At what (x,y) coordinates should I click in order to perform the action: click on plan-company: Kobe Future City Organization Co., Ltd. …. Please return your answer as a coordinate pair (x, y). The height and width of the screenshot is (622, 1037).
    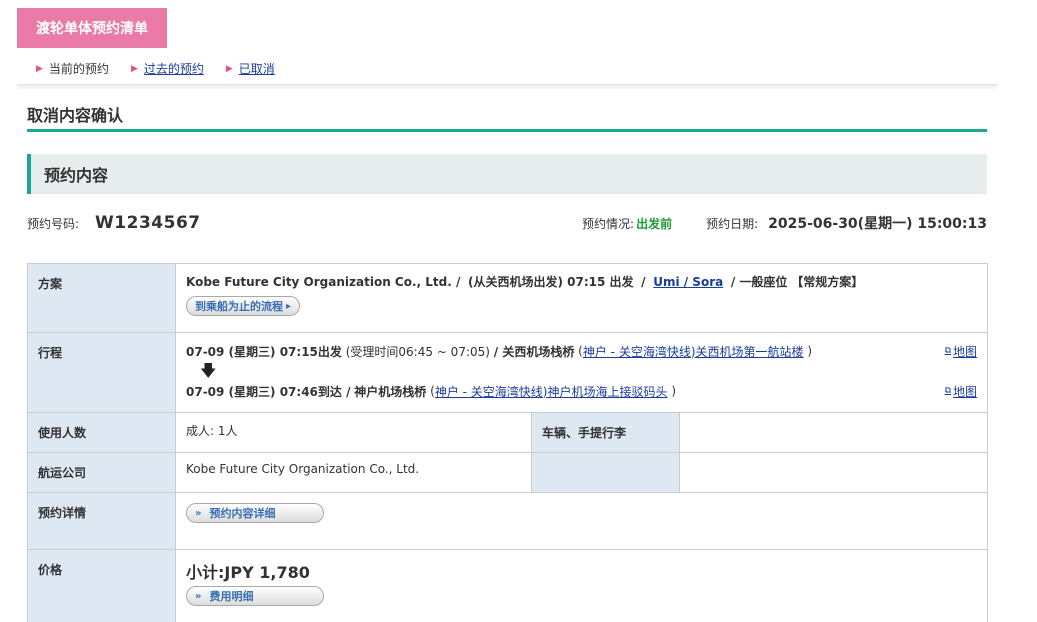
    Looking at the image, I should click on (323, 282).